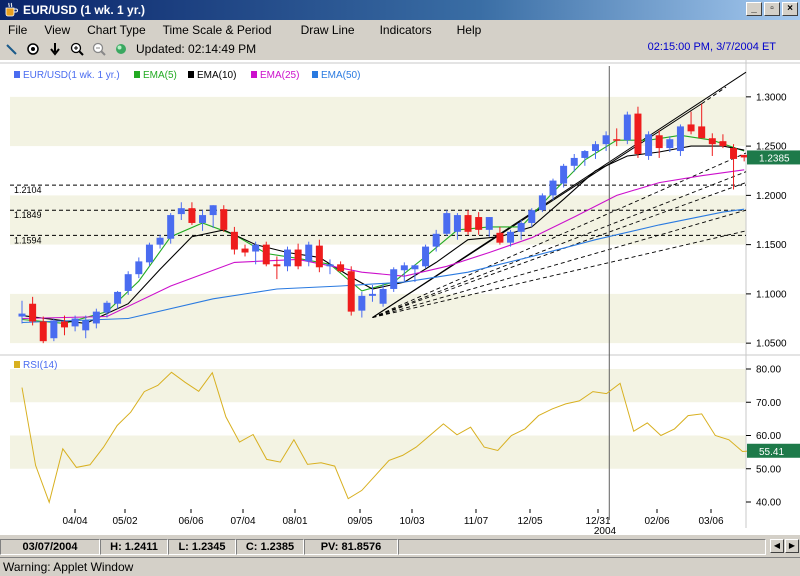  Describe the element at coordinates (216, 75) in the screenshot. I see `legend-entry: EMA(10)` at that location.